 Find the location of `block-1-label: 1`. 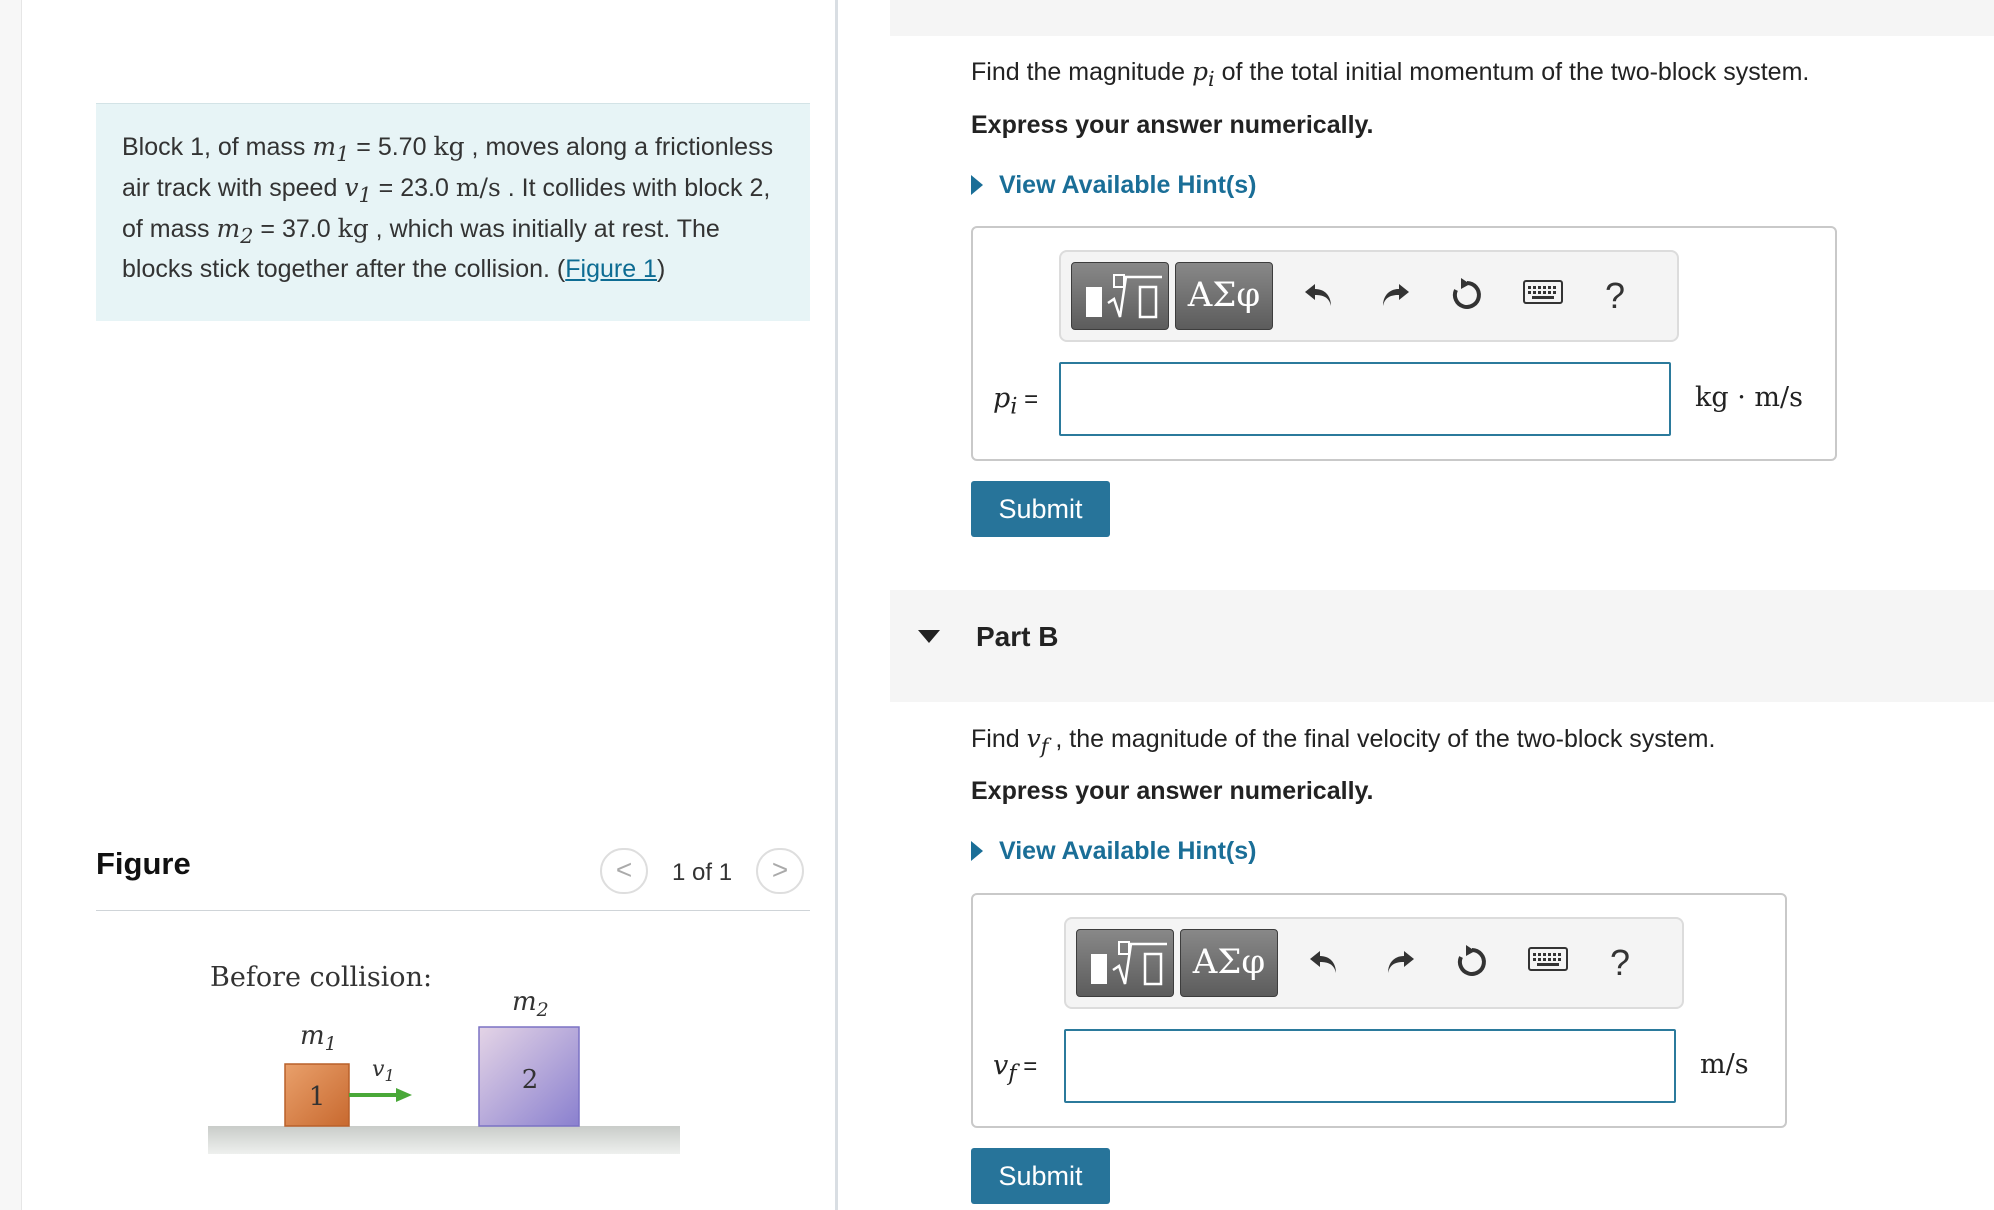

block-1-label: 1 is located at coordinates (317, 1097).